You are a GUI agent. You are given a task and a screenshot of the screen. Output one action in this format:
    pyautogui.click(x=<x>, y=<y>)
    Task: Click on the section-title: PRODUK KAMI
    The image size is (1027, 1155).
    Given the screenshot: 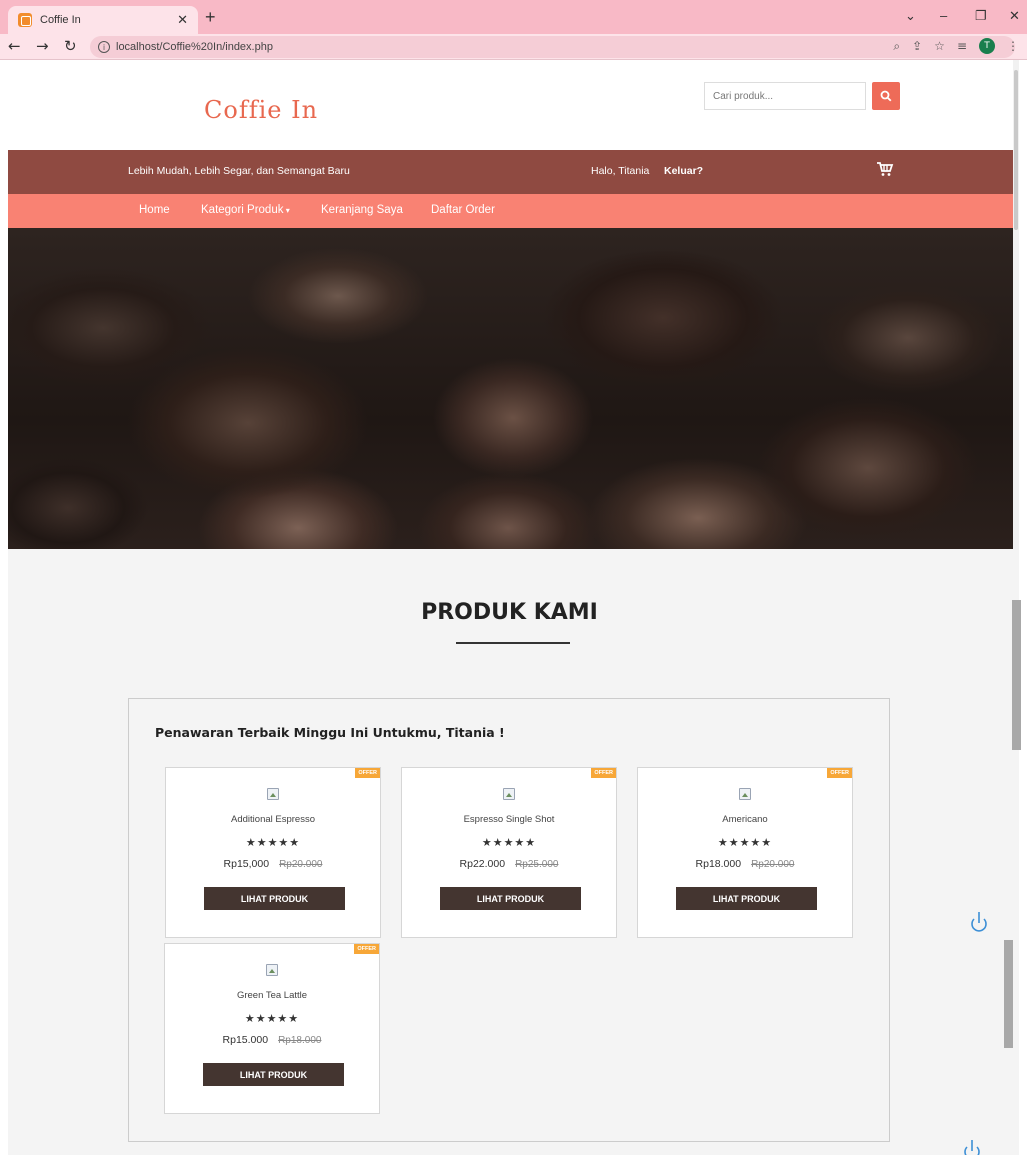 What is the action you would take?
    pyautogui.click(x=509, y=612)
    